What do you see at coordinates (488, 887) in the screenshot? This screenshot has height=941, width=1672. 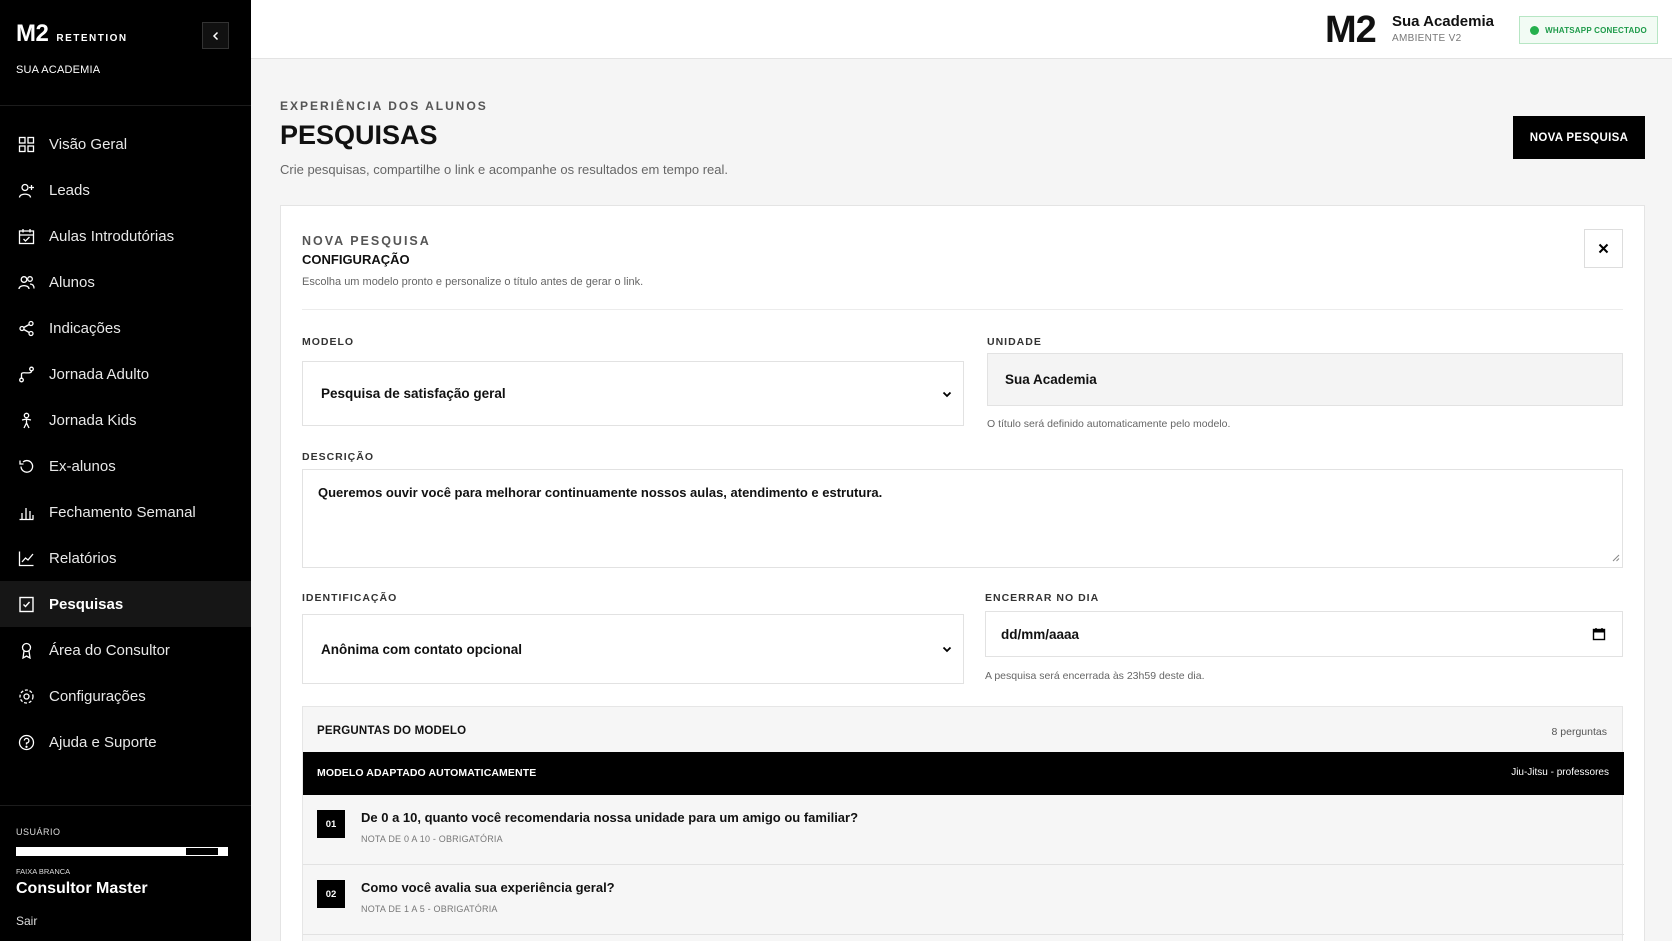 I see `question-text: Como você avalia sua experiência geral?` at bounding box center [488, 887].